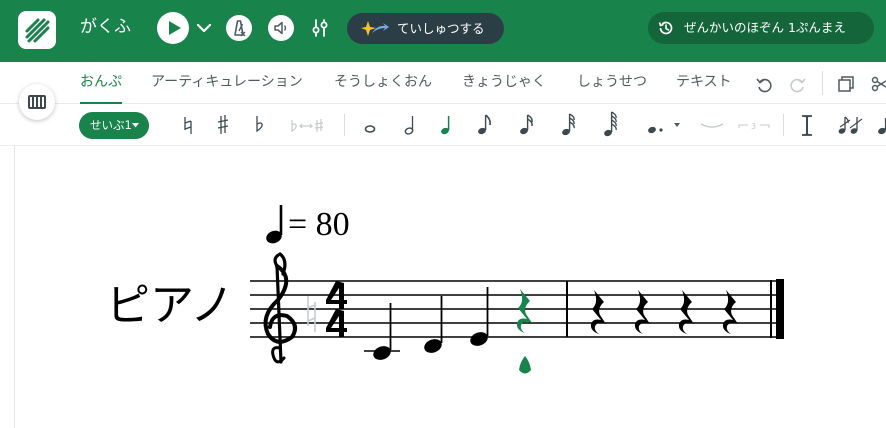 This screenshot has height=428, width=886. Describe the element at coordinates (308, 125) in the screenshot. I see `enharmonic-icon` at that location.